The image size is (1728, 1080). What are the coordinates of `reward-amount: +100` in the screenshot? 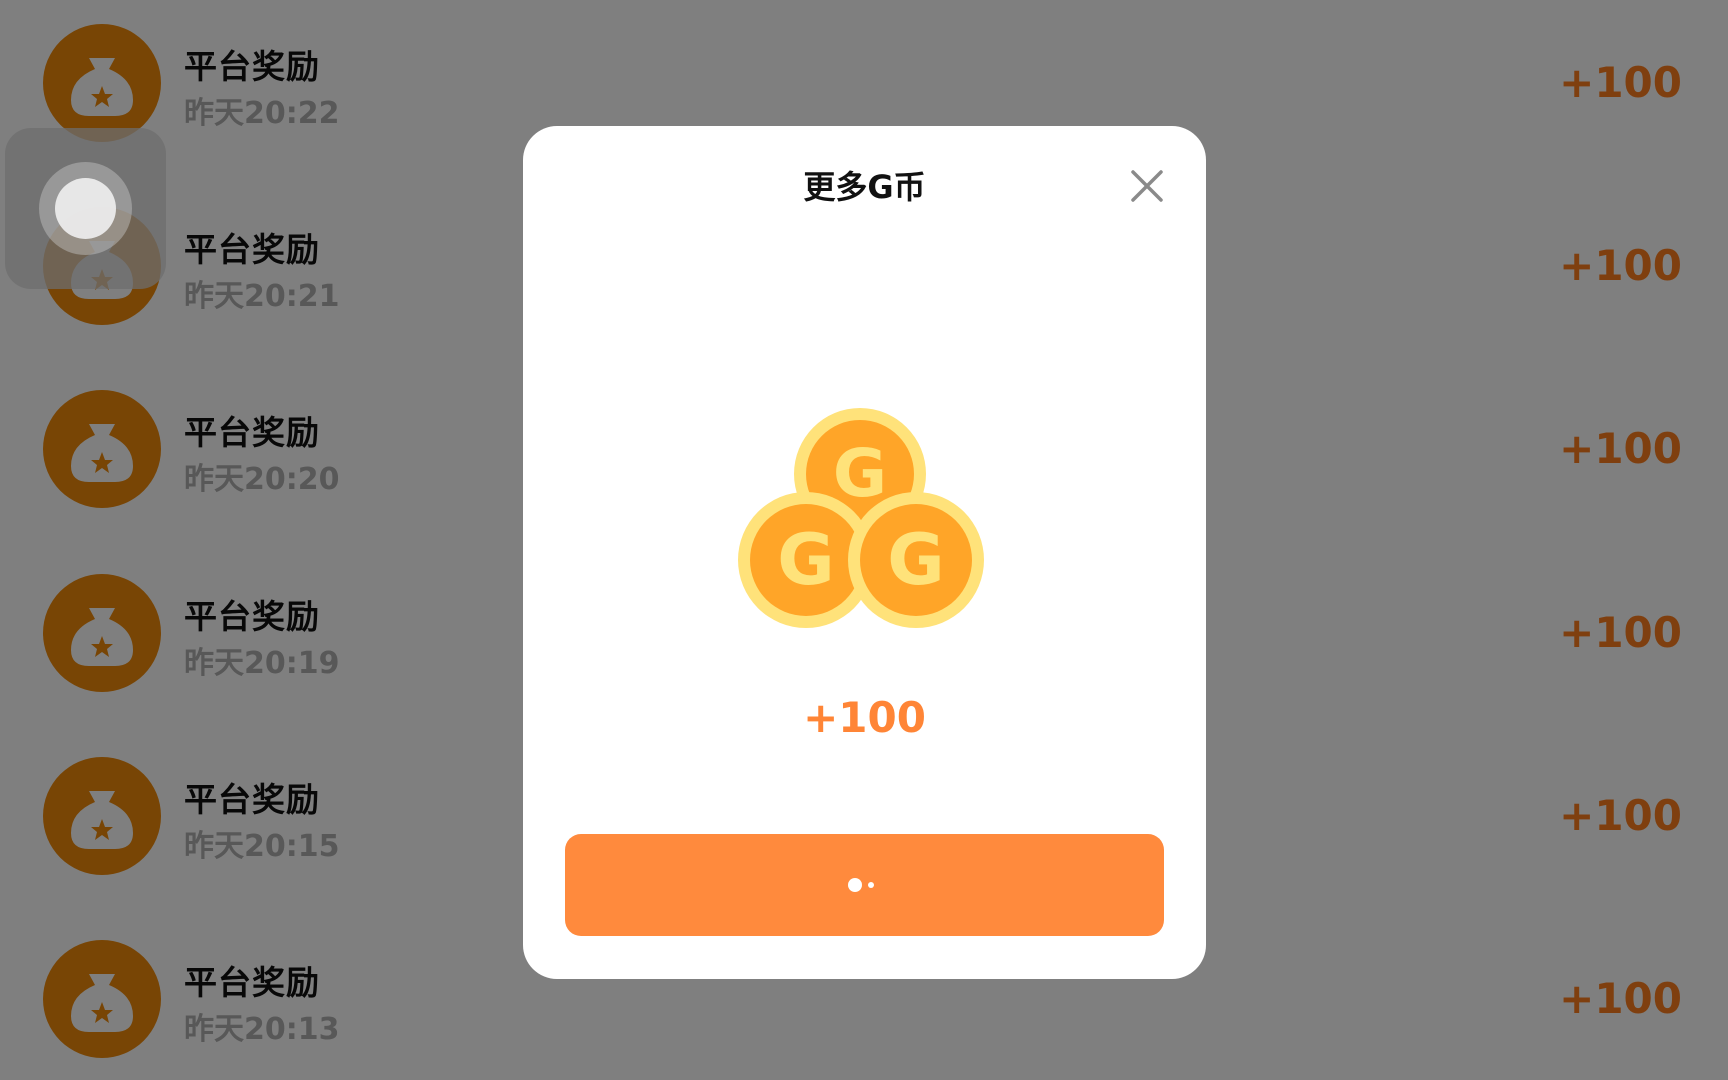 It's located at (864, 717).